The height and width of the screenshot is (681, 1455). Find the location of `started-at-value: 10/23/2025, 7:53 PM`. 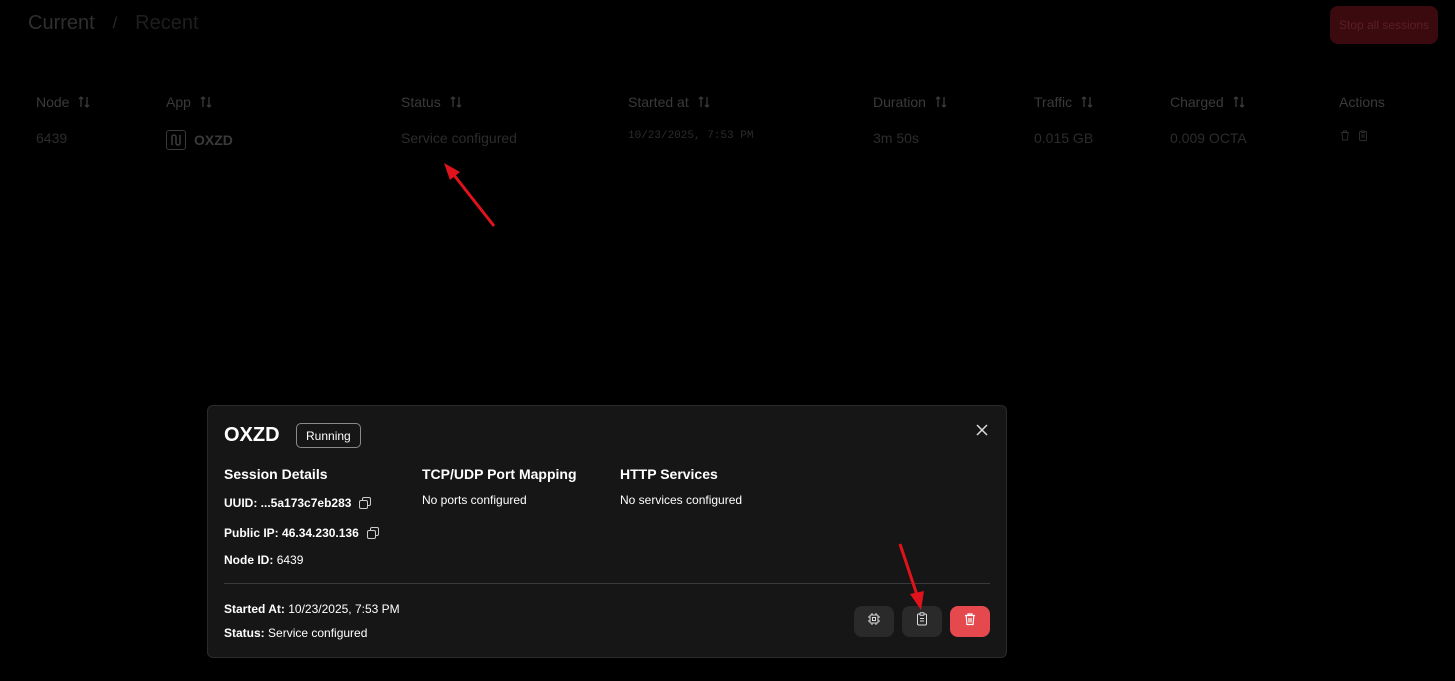

started-at-value: 10/23/2025, 7:53 PM is located at coordinates (344, 609).